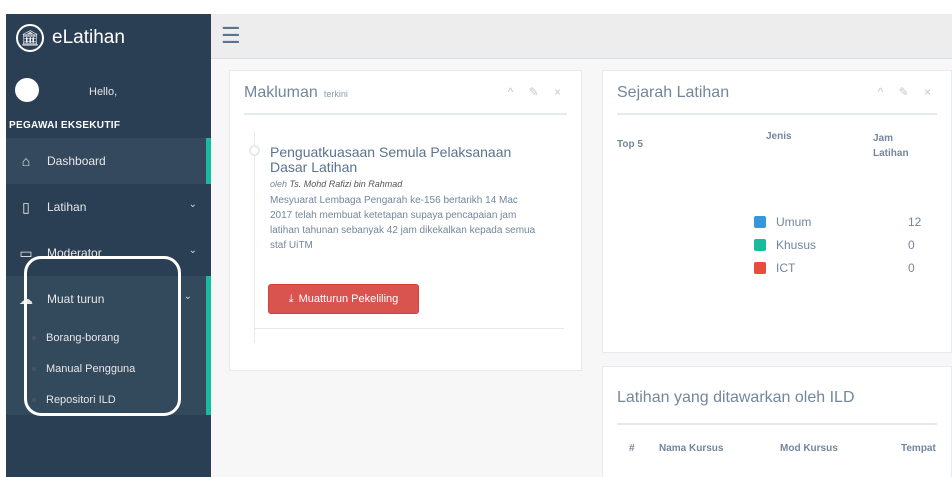 This screenshot has height=477, width=952. I want to click on brand-name: eLatihan, so click(88, 37).